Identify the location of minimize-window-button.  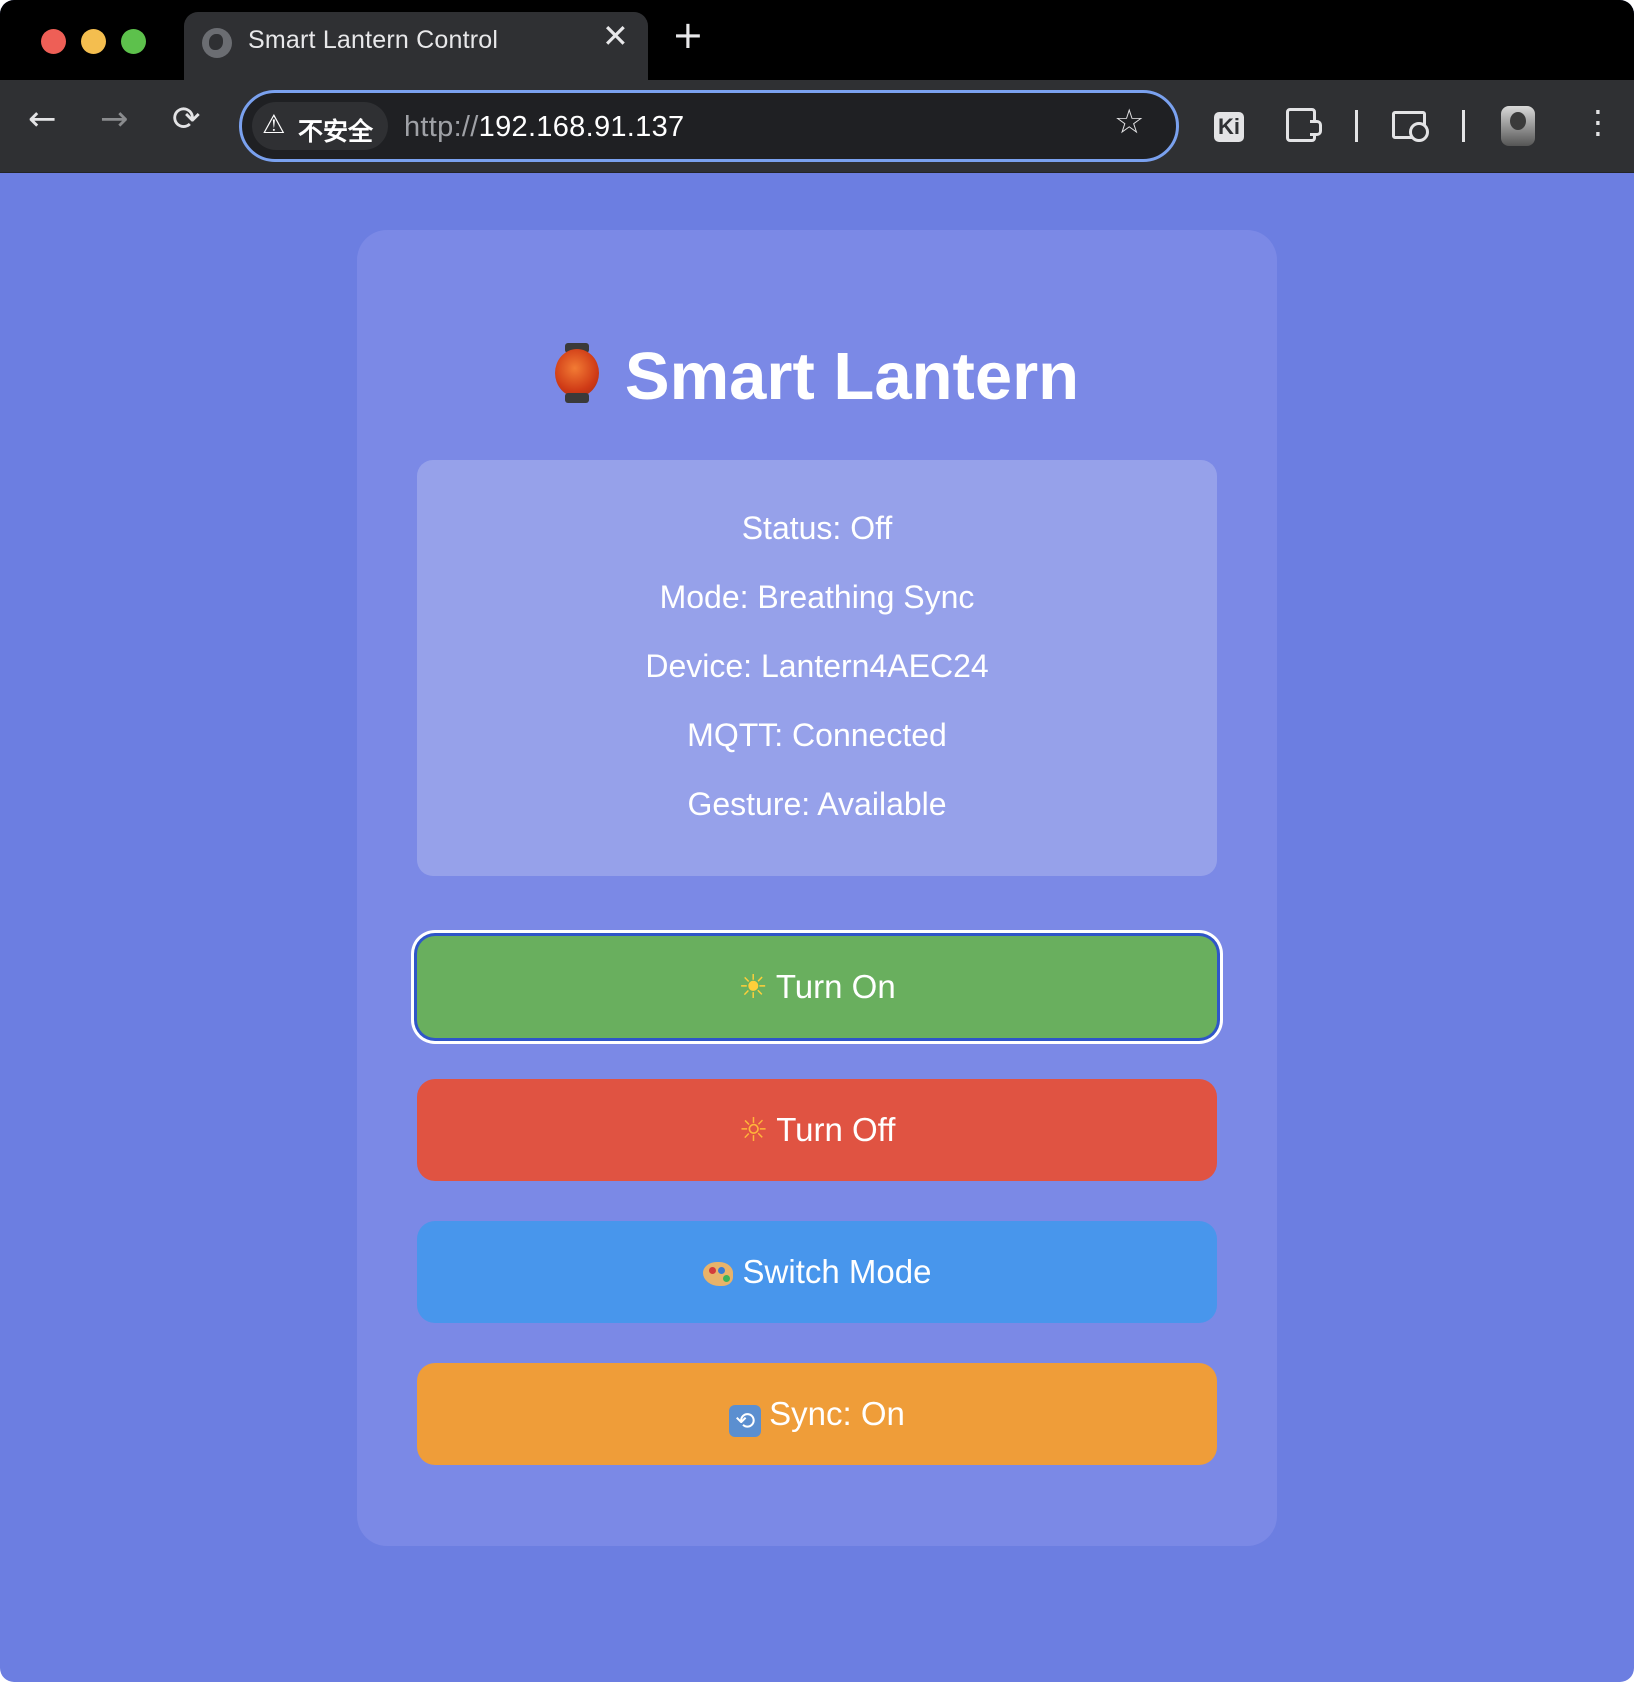
(93, 41).